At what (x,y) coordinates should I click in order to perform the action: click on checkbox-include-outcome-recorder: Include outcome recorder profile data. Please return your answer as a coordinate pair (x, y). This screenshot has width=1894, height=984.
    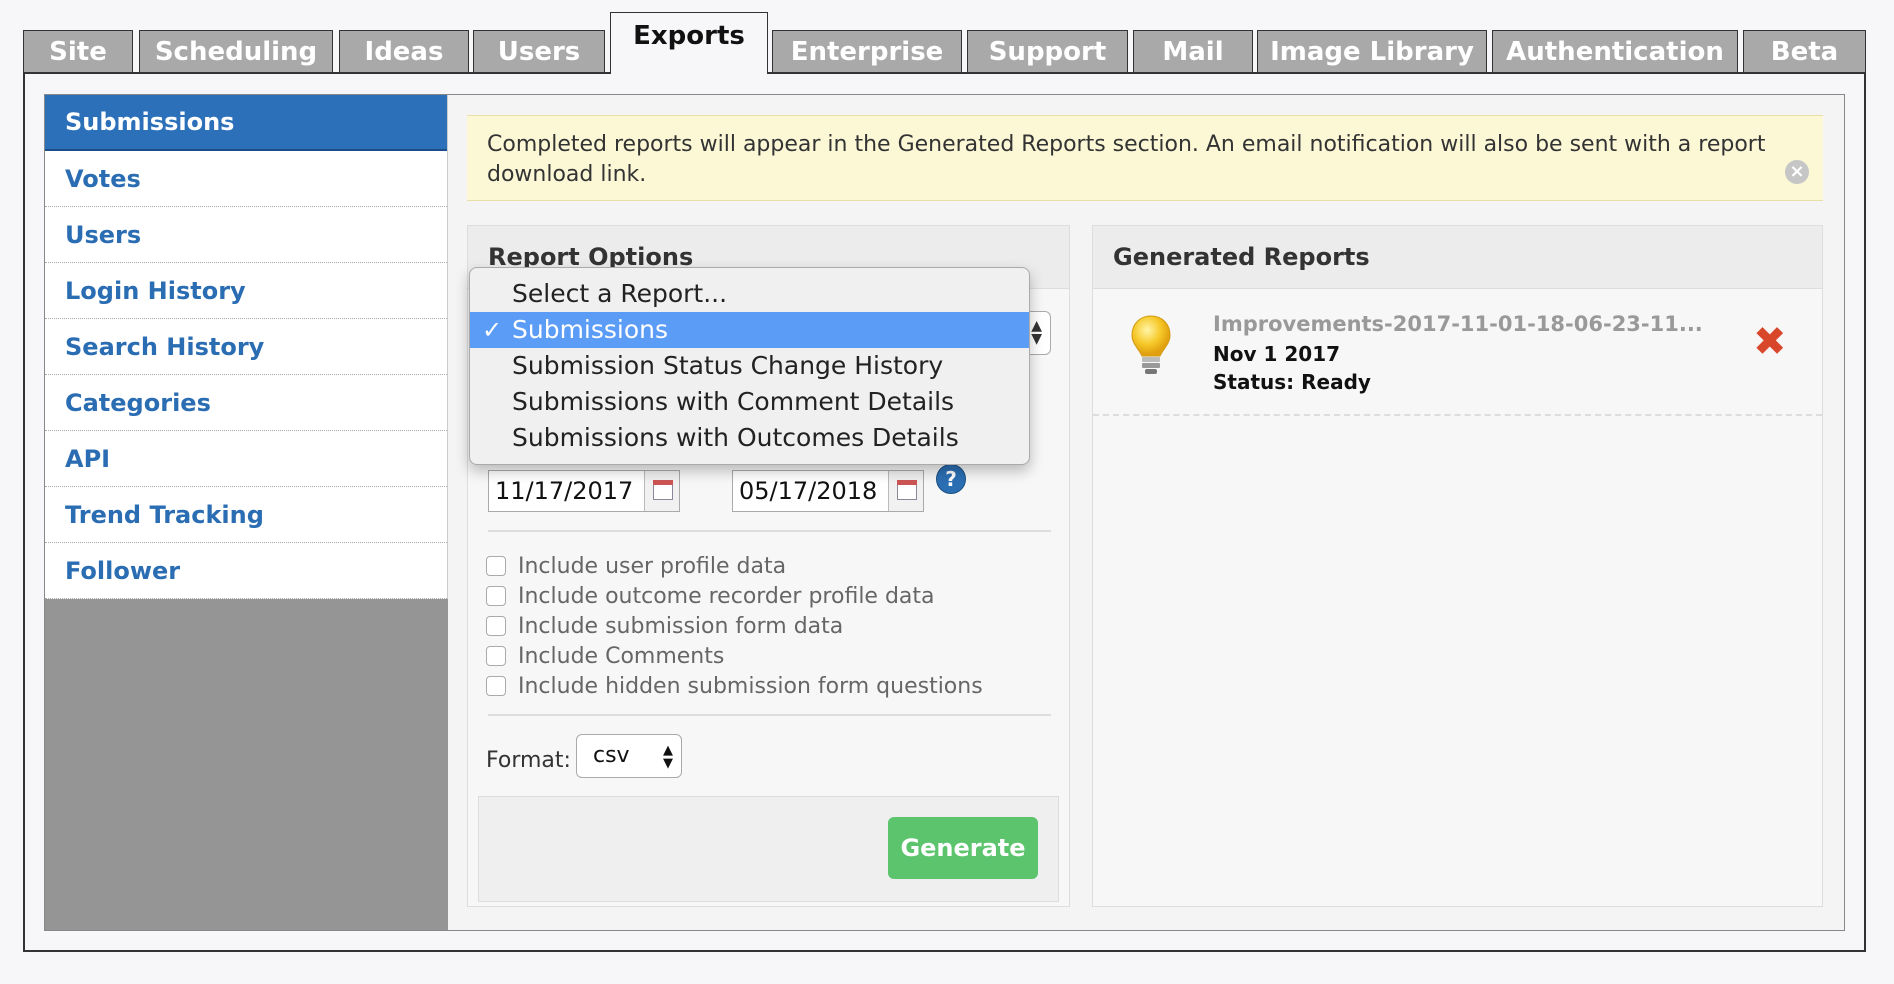
    Looking at the image, I should click on (710, 596).